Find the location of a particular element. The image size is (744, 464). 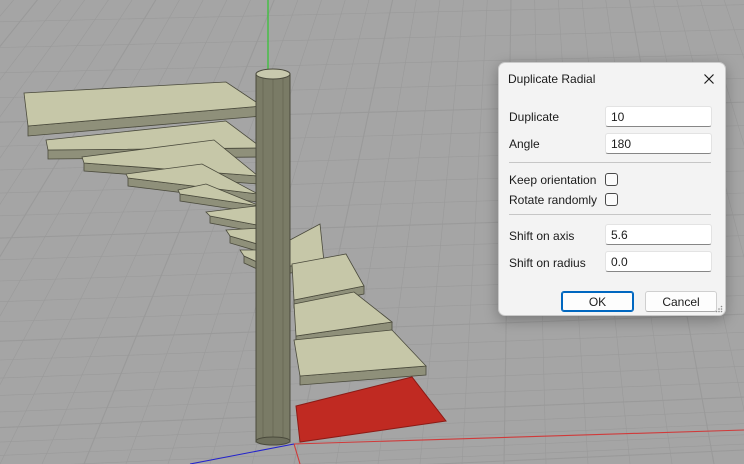

shift-on-radius-label: Shift on radius is located at coordinates (547, 263).